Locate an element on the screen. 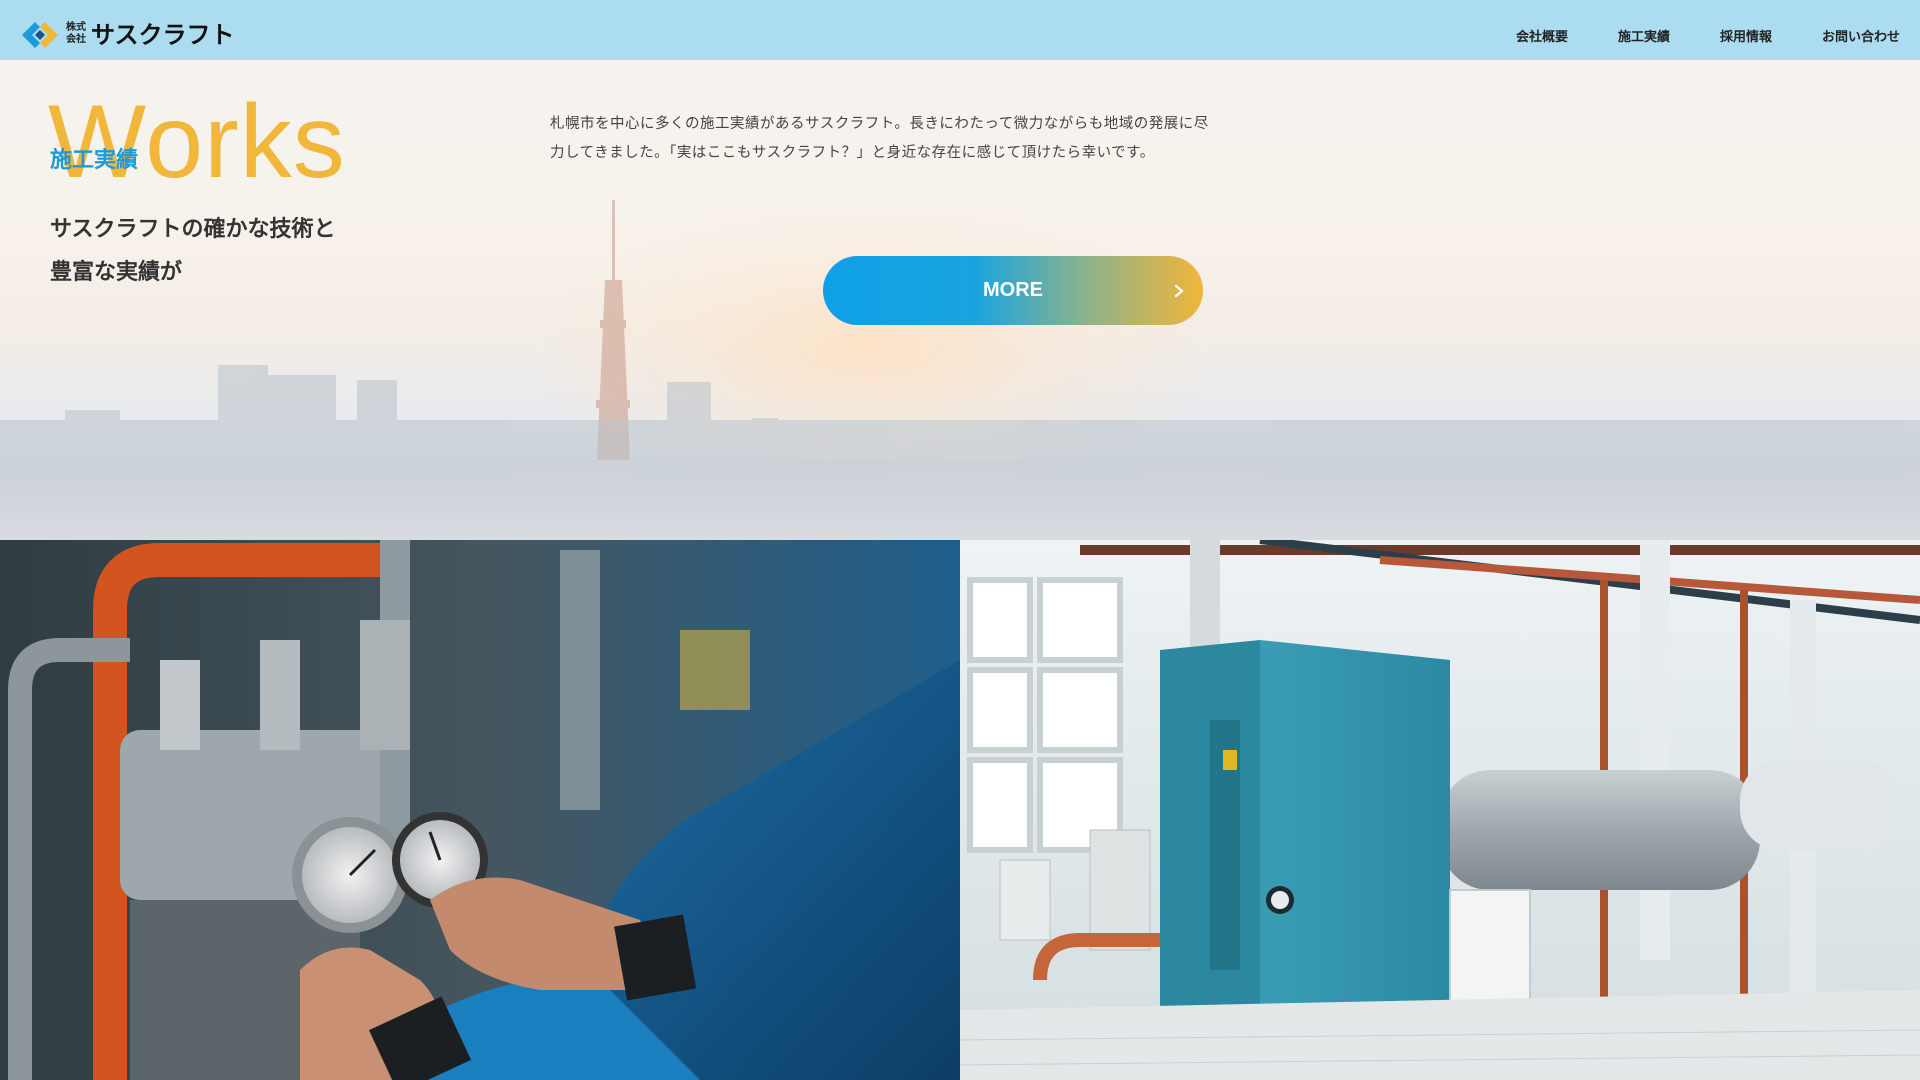 The image size is (1920, 1080). more-button: MORE is located at coordinates (1013, 290).